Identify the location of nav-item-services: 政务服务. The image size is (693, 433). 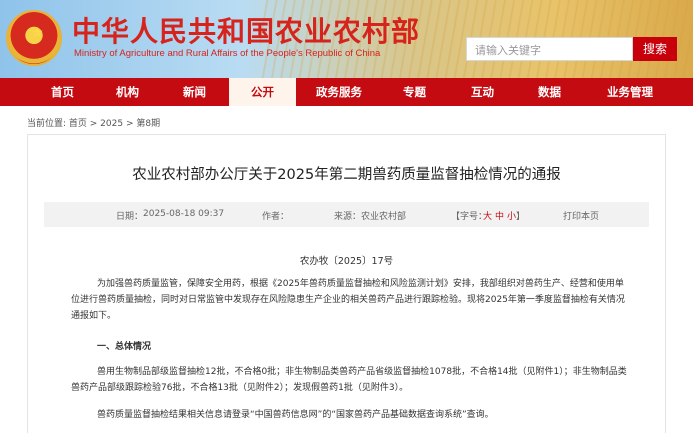
(339, 92).